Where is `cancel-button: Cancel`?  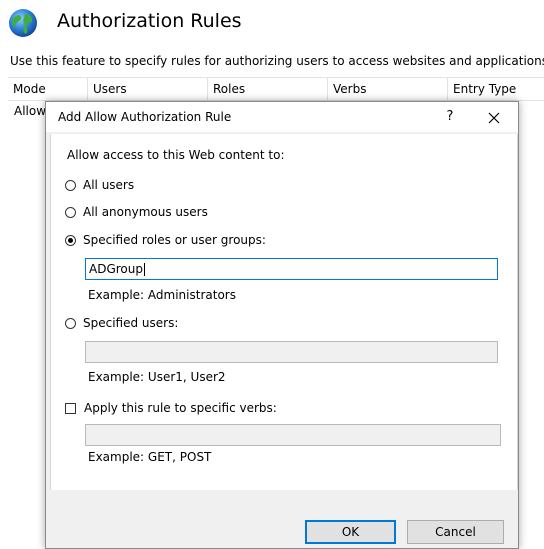 cancel-button: Cancel is located at coordinates (455, 532).